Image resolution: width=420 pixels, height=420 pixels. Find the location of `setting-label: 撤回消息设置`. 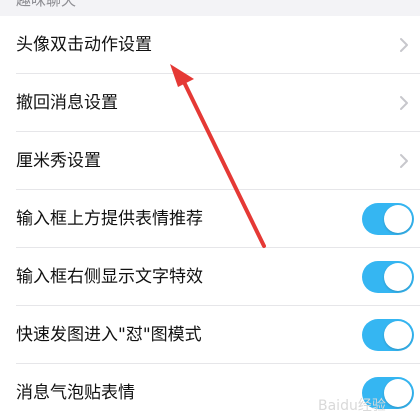

setting-label: 撤回消息设置 is located at coordinates (67, 103).